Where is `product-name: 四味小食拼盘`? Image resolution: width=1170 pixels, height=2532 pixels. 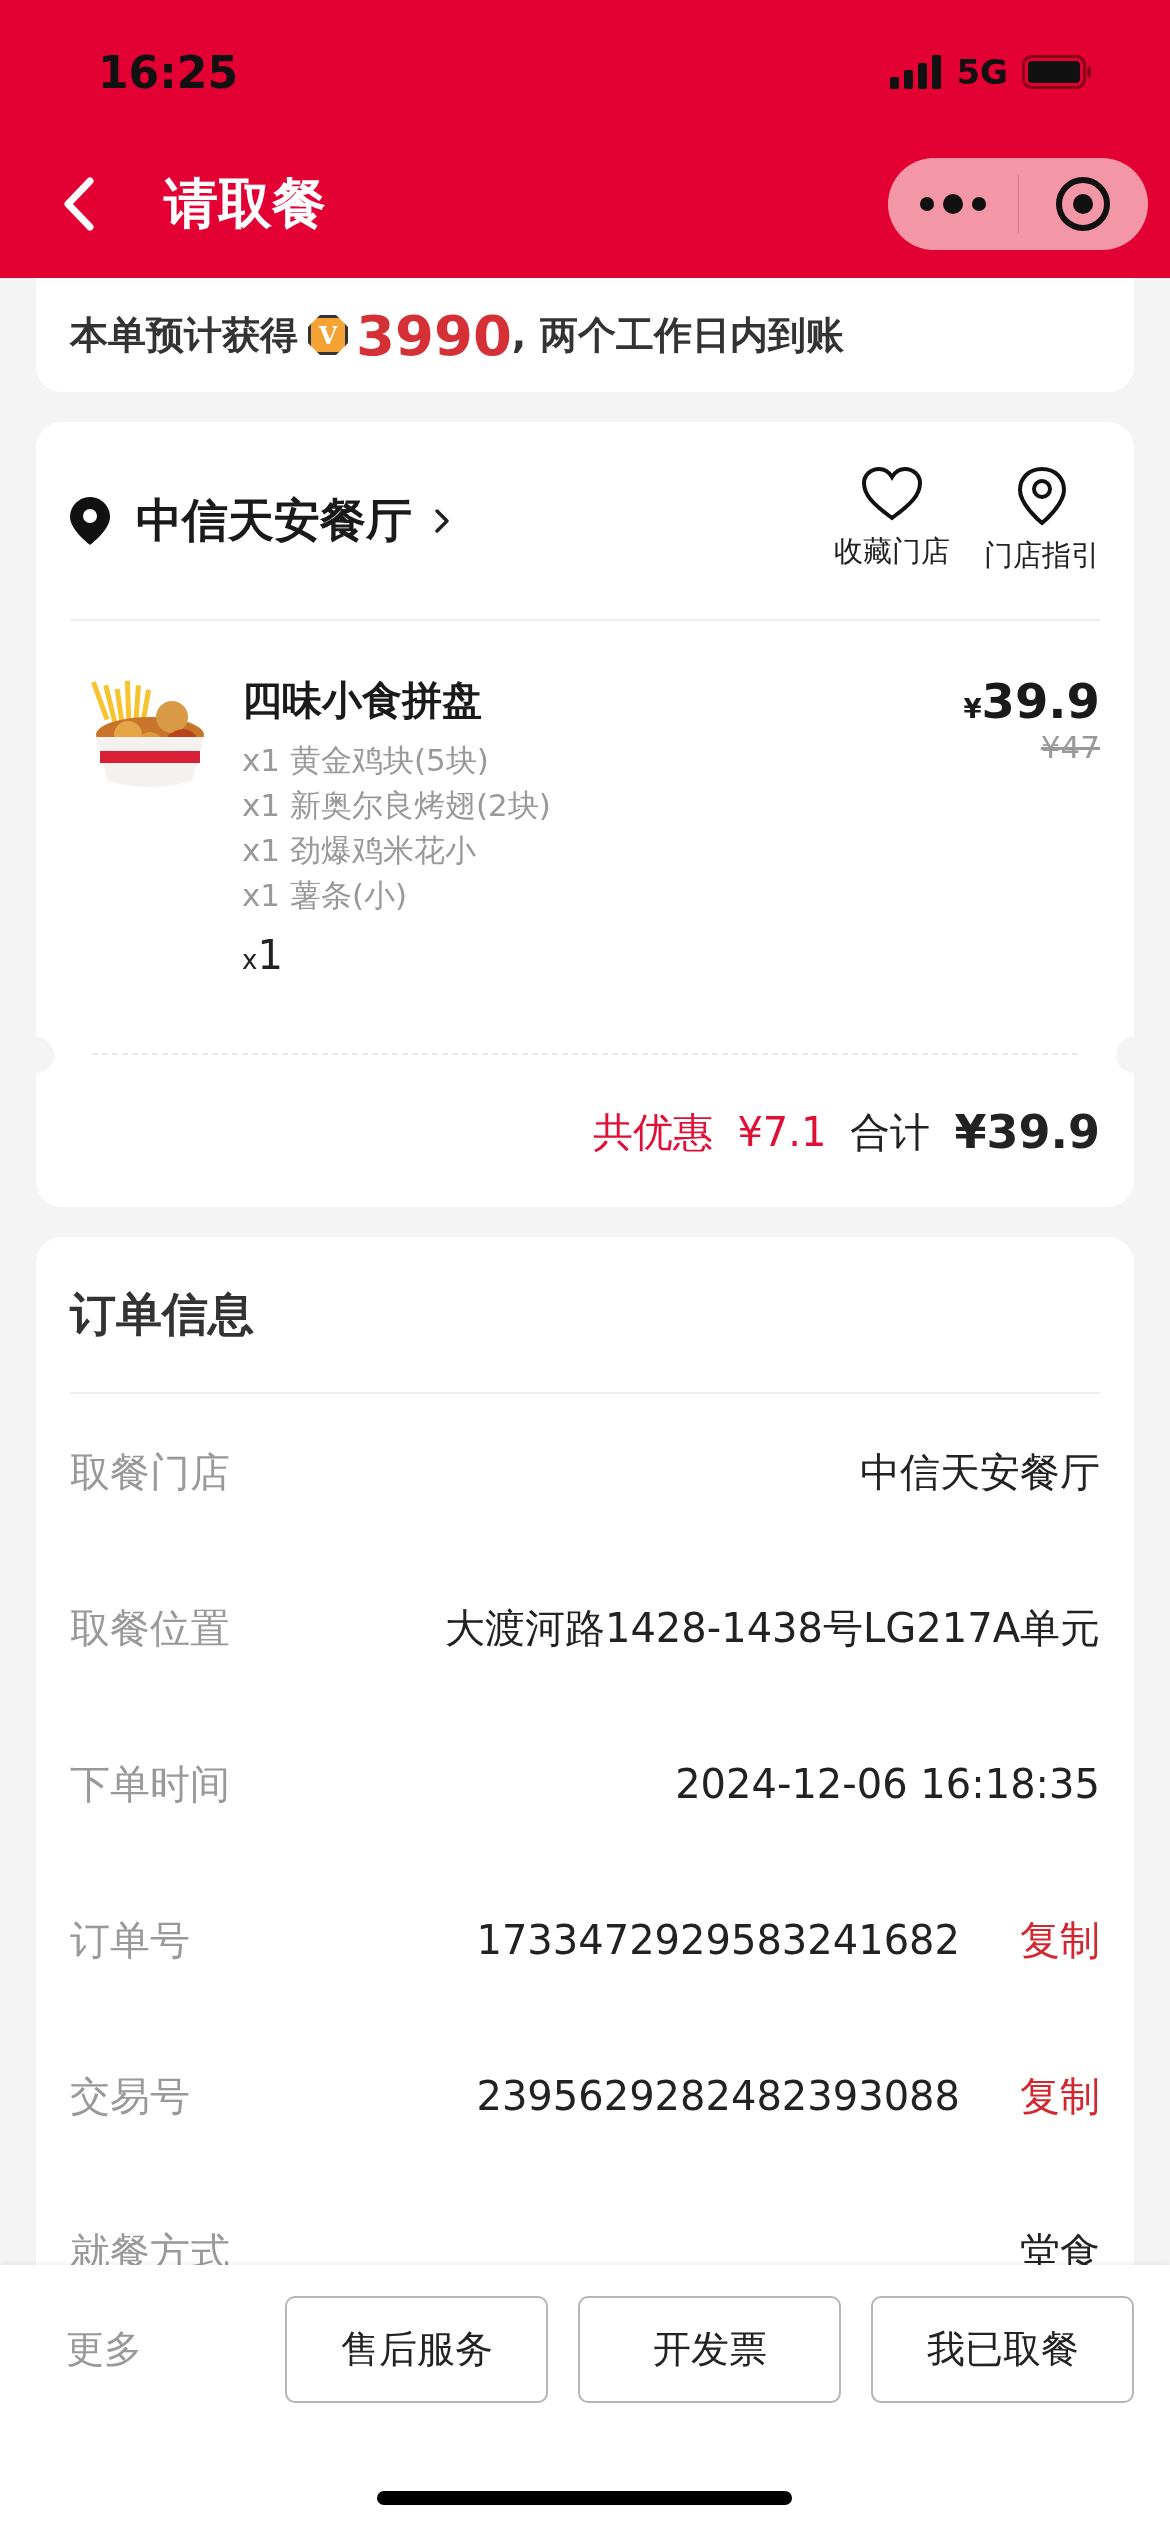 product-name: 四味小食拼盘 is located at coordinates (362, 700).